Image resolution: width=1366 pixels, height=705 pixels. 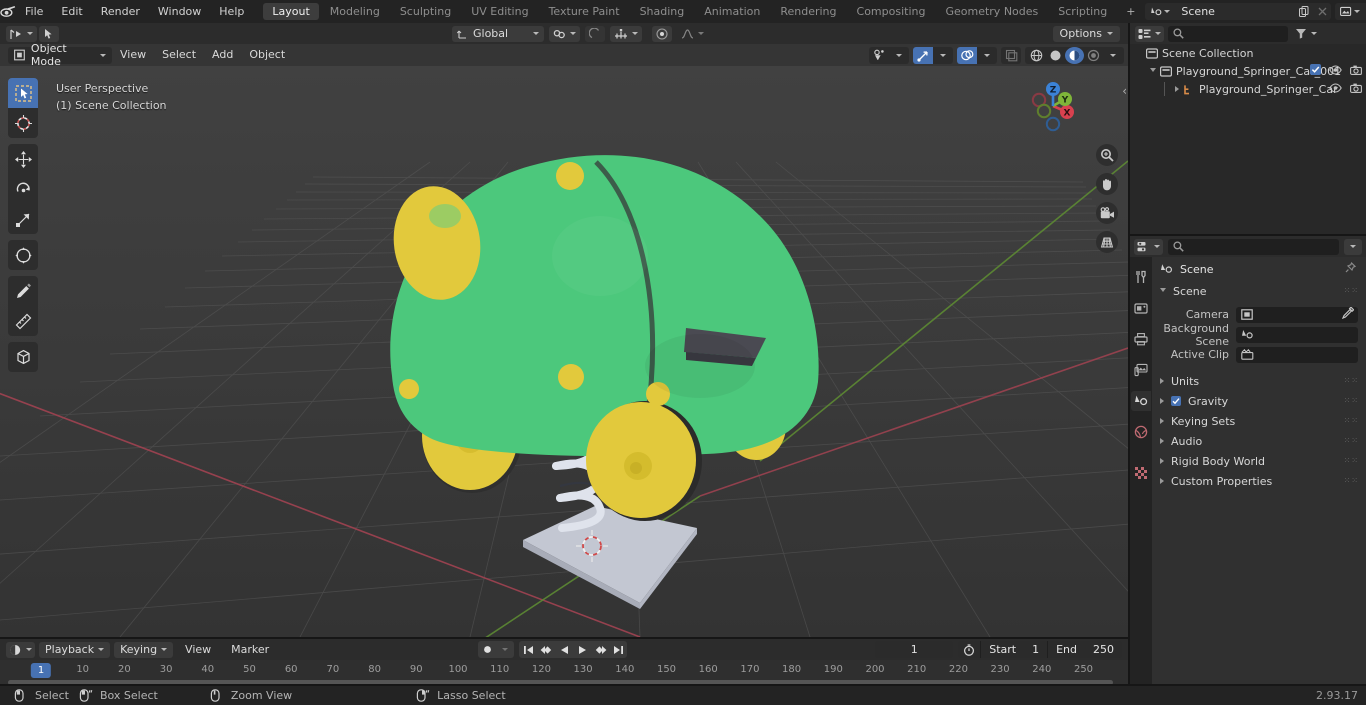 What do you see at coordinates (564, 33) in the screenshot?
I see `snap-toggle` at bounding box center [564, 33].